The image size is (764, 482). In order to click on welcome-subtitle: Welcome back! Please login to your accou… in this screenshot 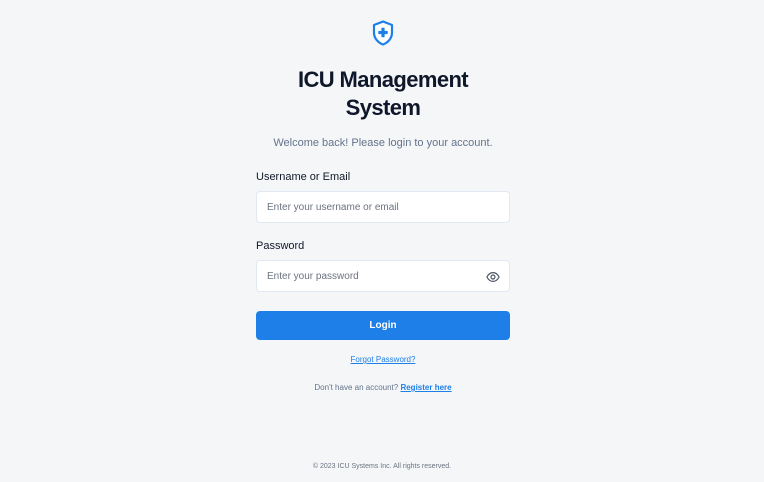, I will do `click(383, 143)`.